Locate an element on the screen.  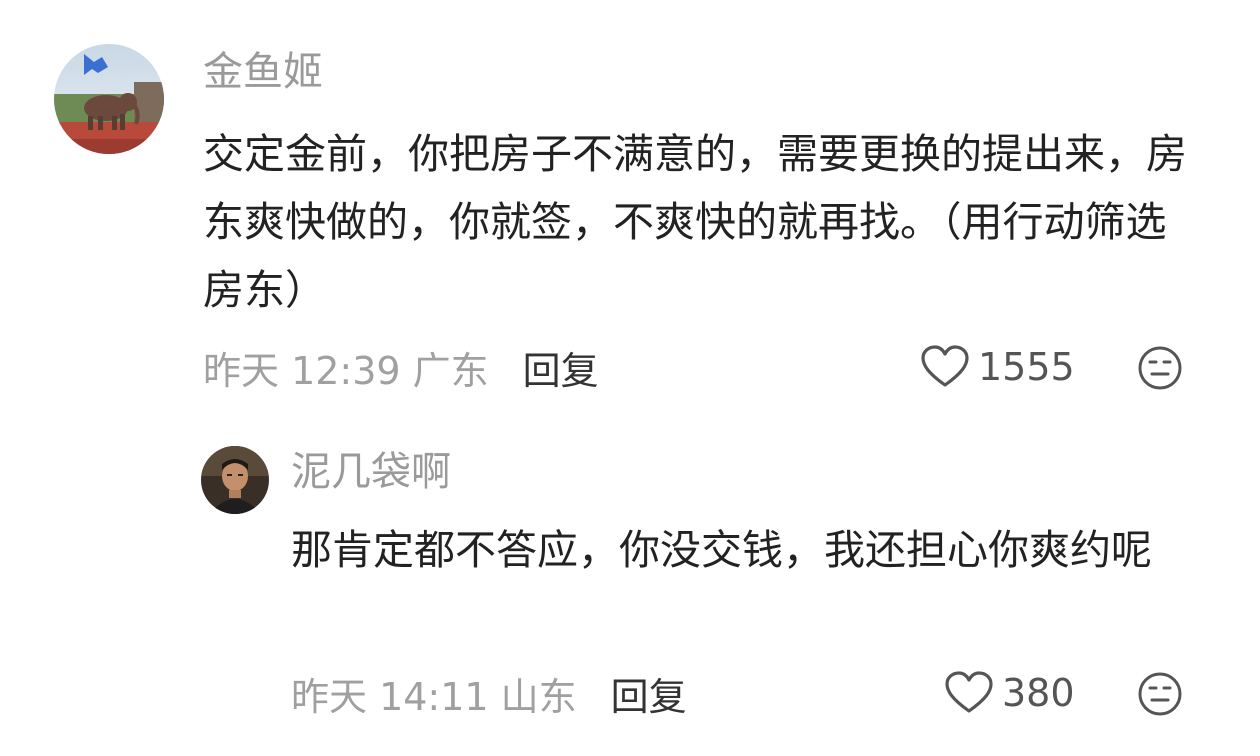
reply-meta: 昨天 14:11 山东 回复 is located at coordinates (489, 694).